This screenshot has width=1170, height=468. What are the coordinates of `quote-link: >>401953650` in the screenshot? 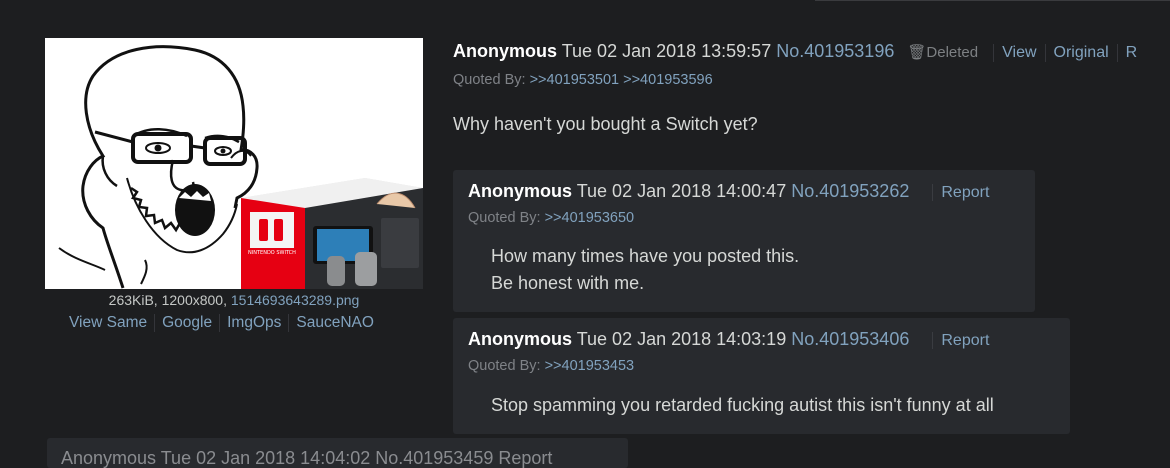 It's located at (590, 218).